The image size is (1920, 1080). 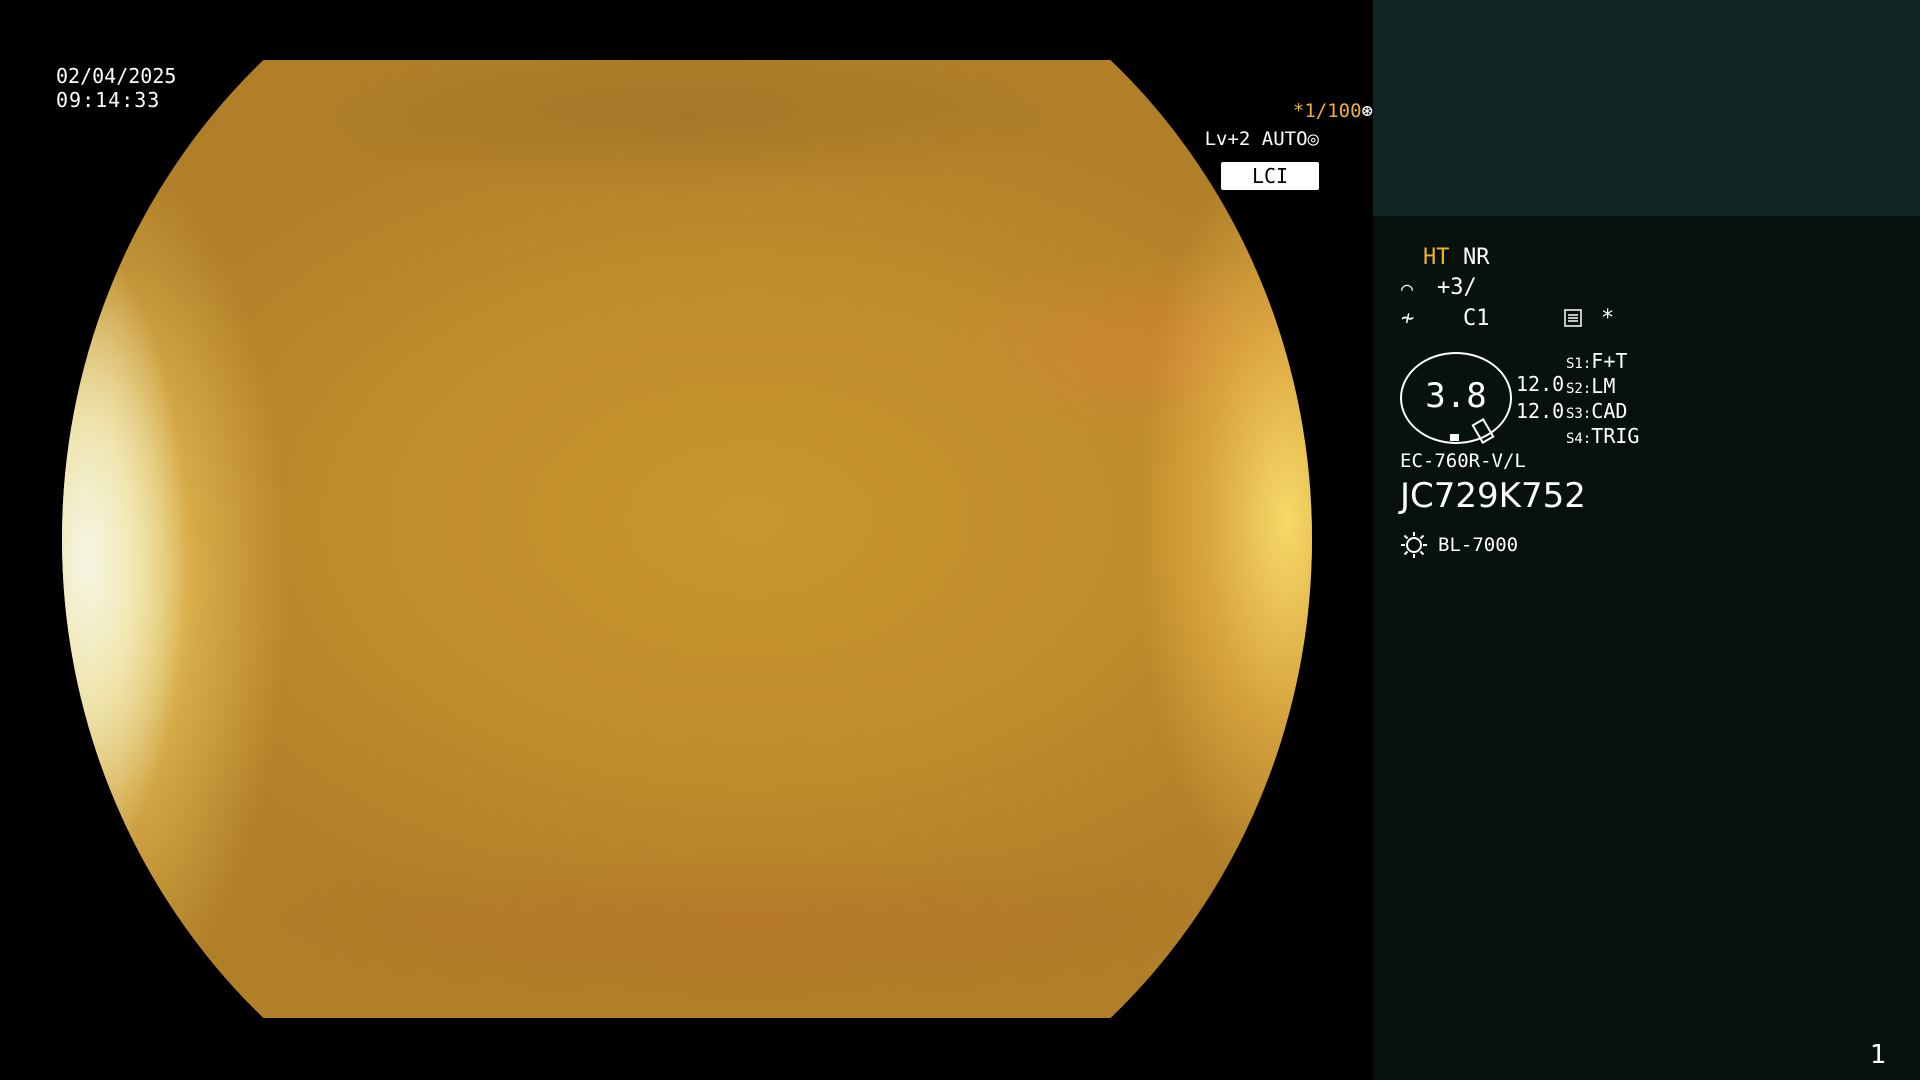 I want to click on enhancement-value: +3/, so click(x=1457, y=287).